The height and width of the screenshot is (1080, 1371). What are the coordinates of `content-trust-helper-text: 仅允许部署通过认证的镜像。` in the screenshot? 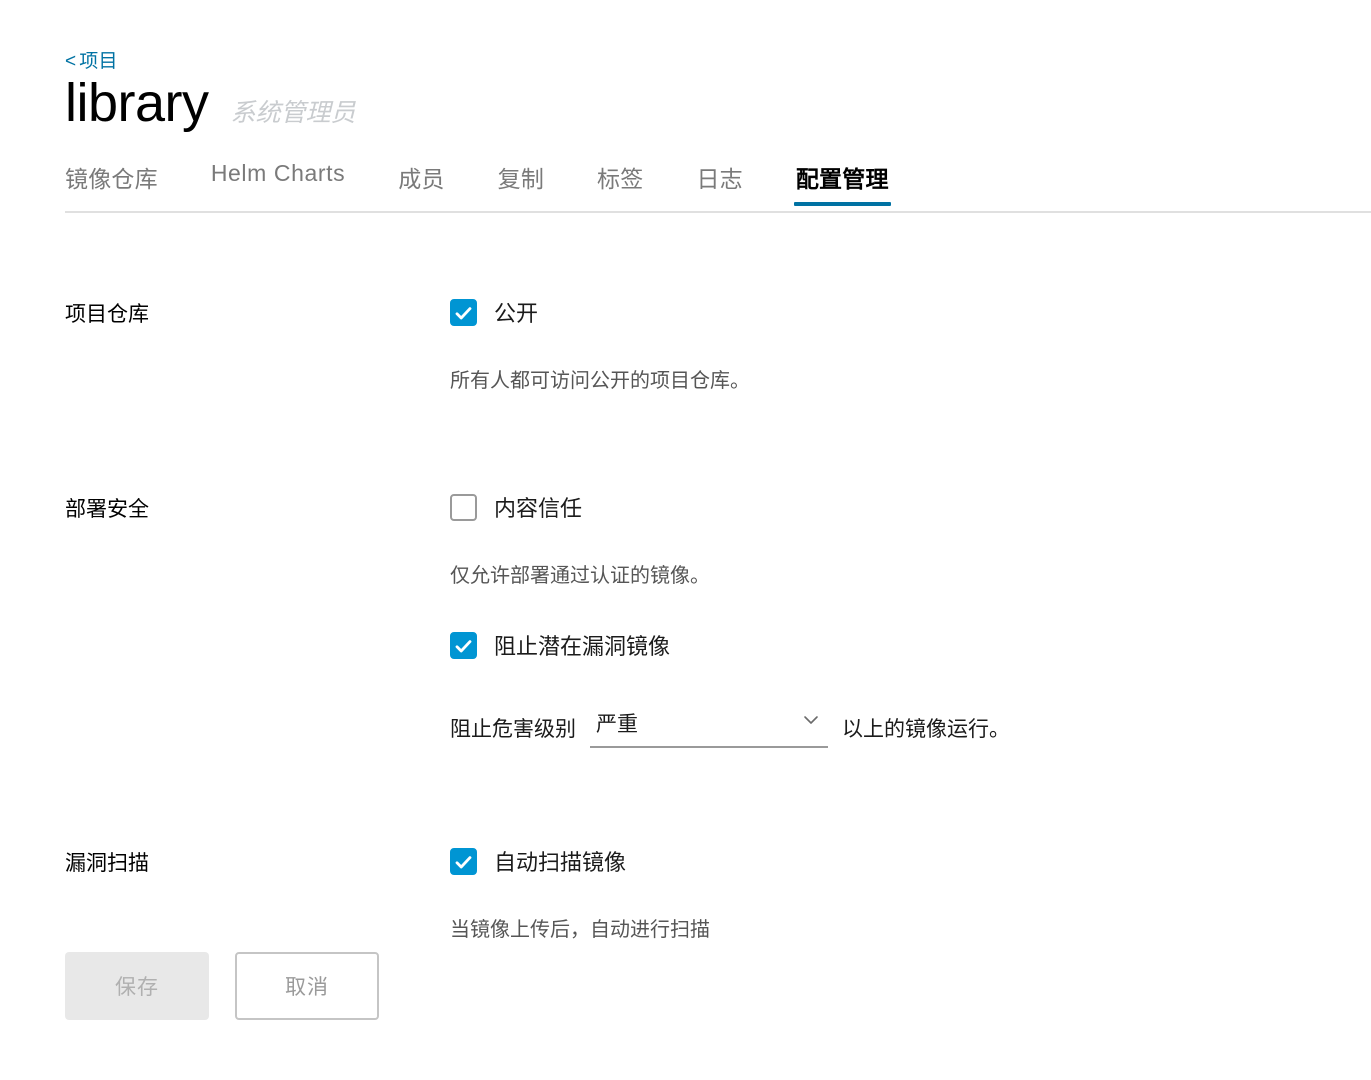 It's located at (580, 576).